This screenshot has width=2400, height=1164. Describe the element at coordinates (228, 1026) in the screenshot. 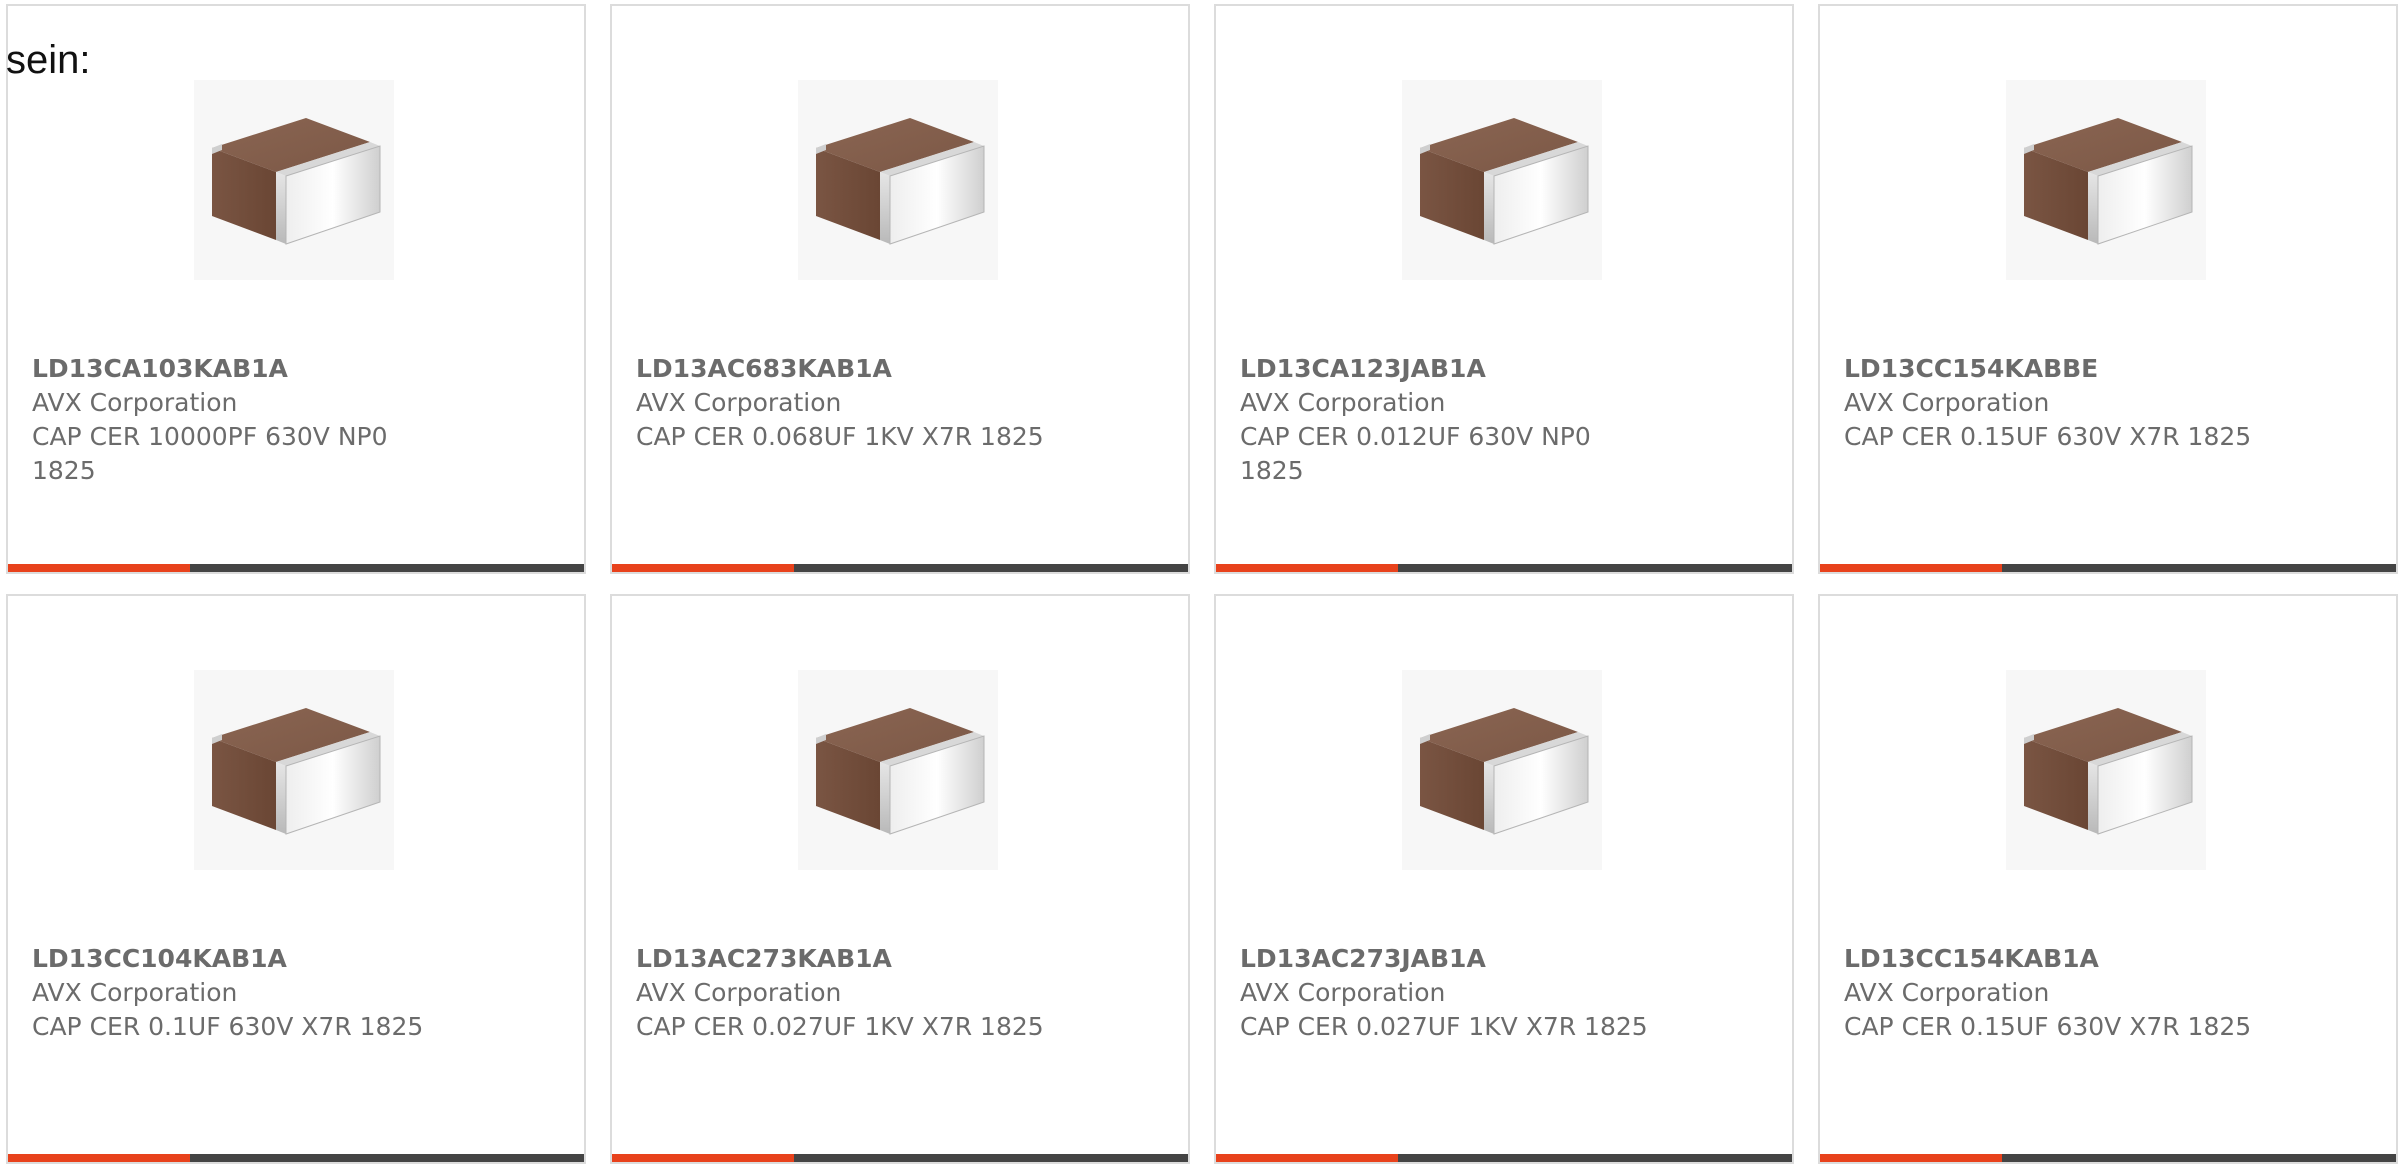

I see `product-description: CAP CER 0.1UF 630V X7R 1825` at that location.